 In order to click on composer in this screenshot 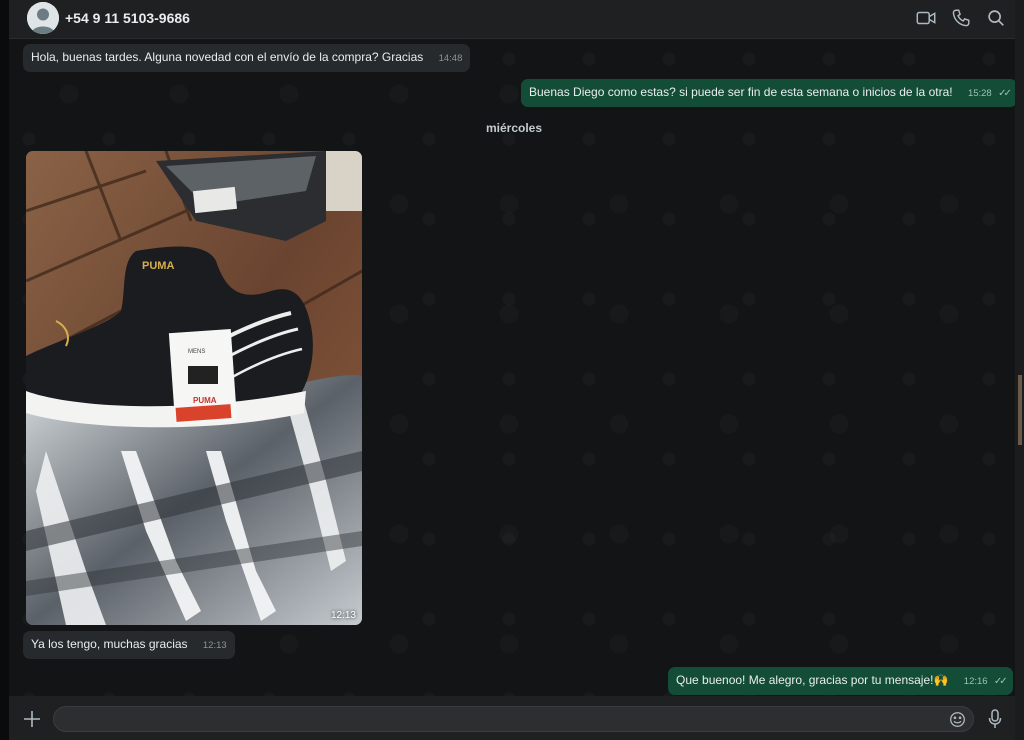, I will do `click(512, 718)`.